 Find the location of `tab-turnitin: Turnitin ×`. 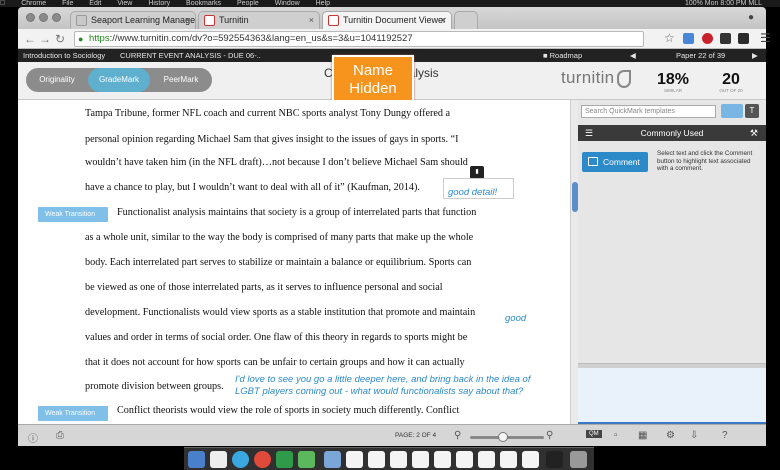

tab-turnitin: Turnitin × is located at coordinates (259, 20).